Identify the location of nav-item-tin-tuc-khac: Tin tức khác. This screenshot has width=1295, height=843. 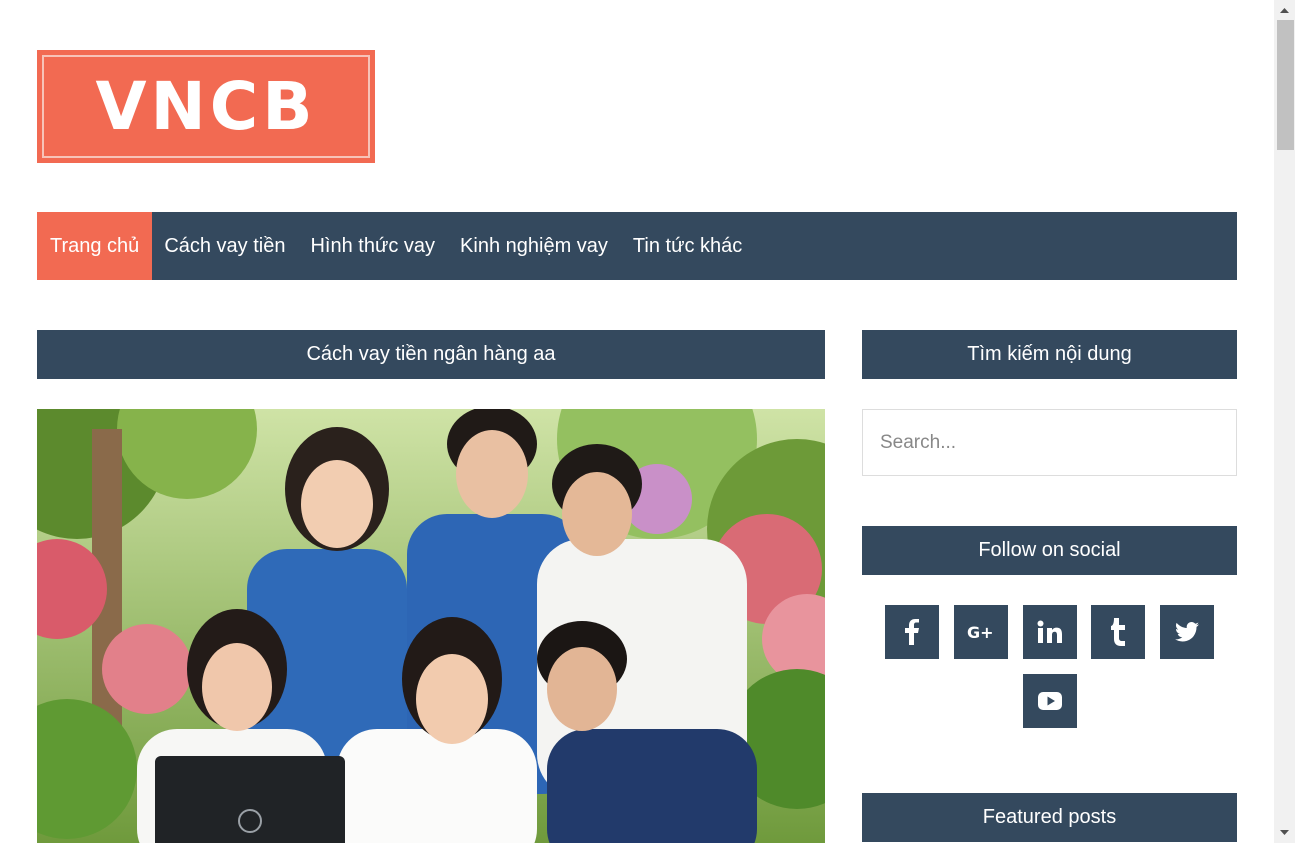
(687, 246).